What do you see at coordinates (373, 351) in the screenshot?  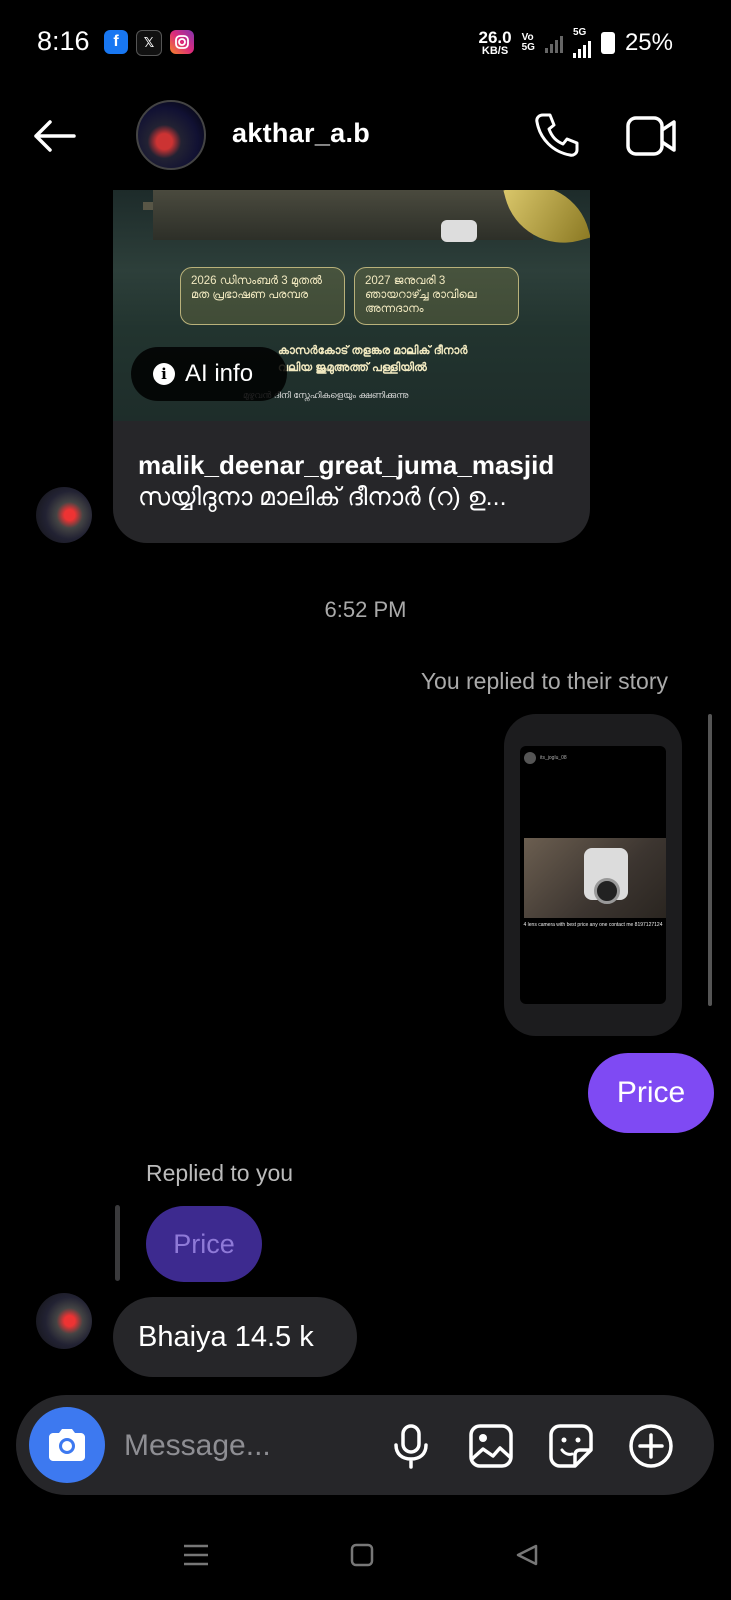 I see `post-location-line-1: കാസർകോട് തളങ്കര മാലിക് ദീനാർ` at bounding box center [373, 351].